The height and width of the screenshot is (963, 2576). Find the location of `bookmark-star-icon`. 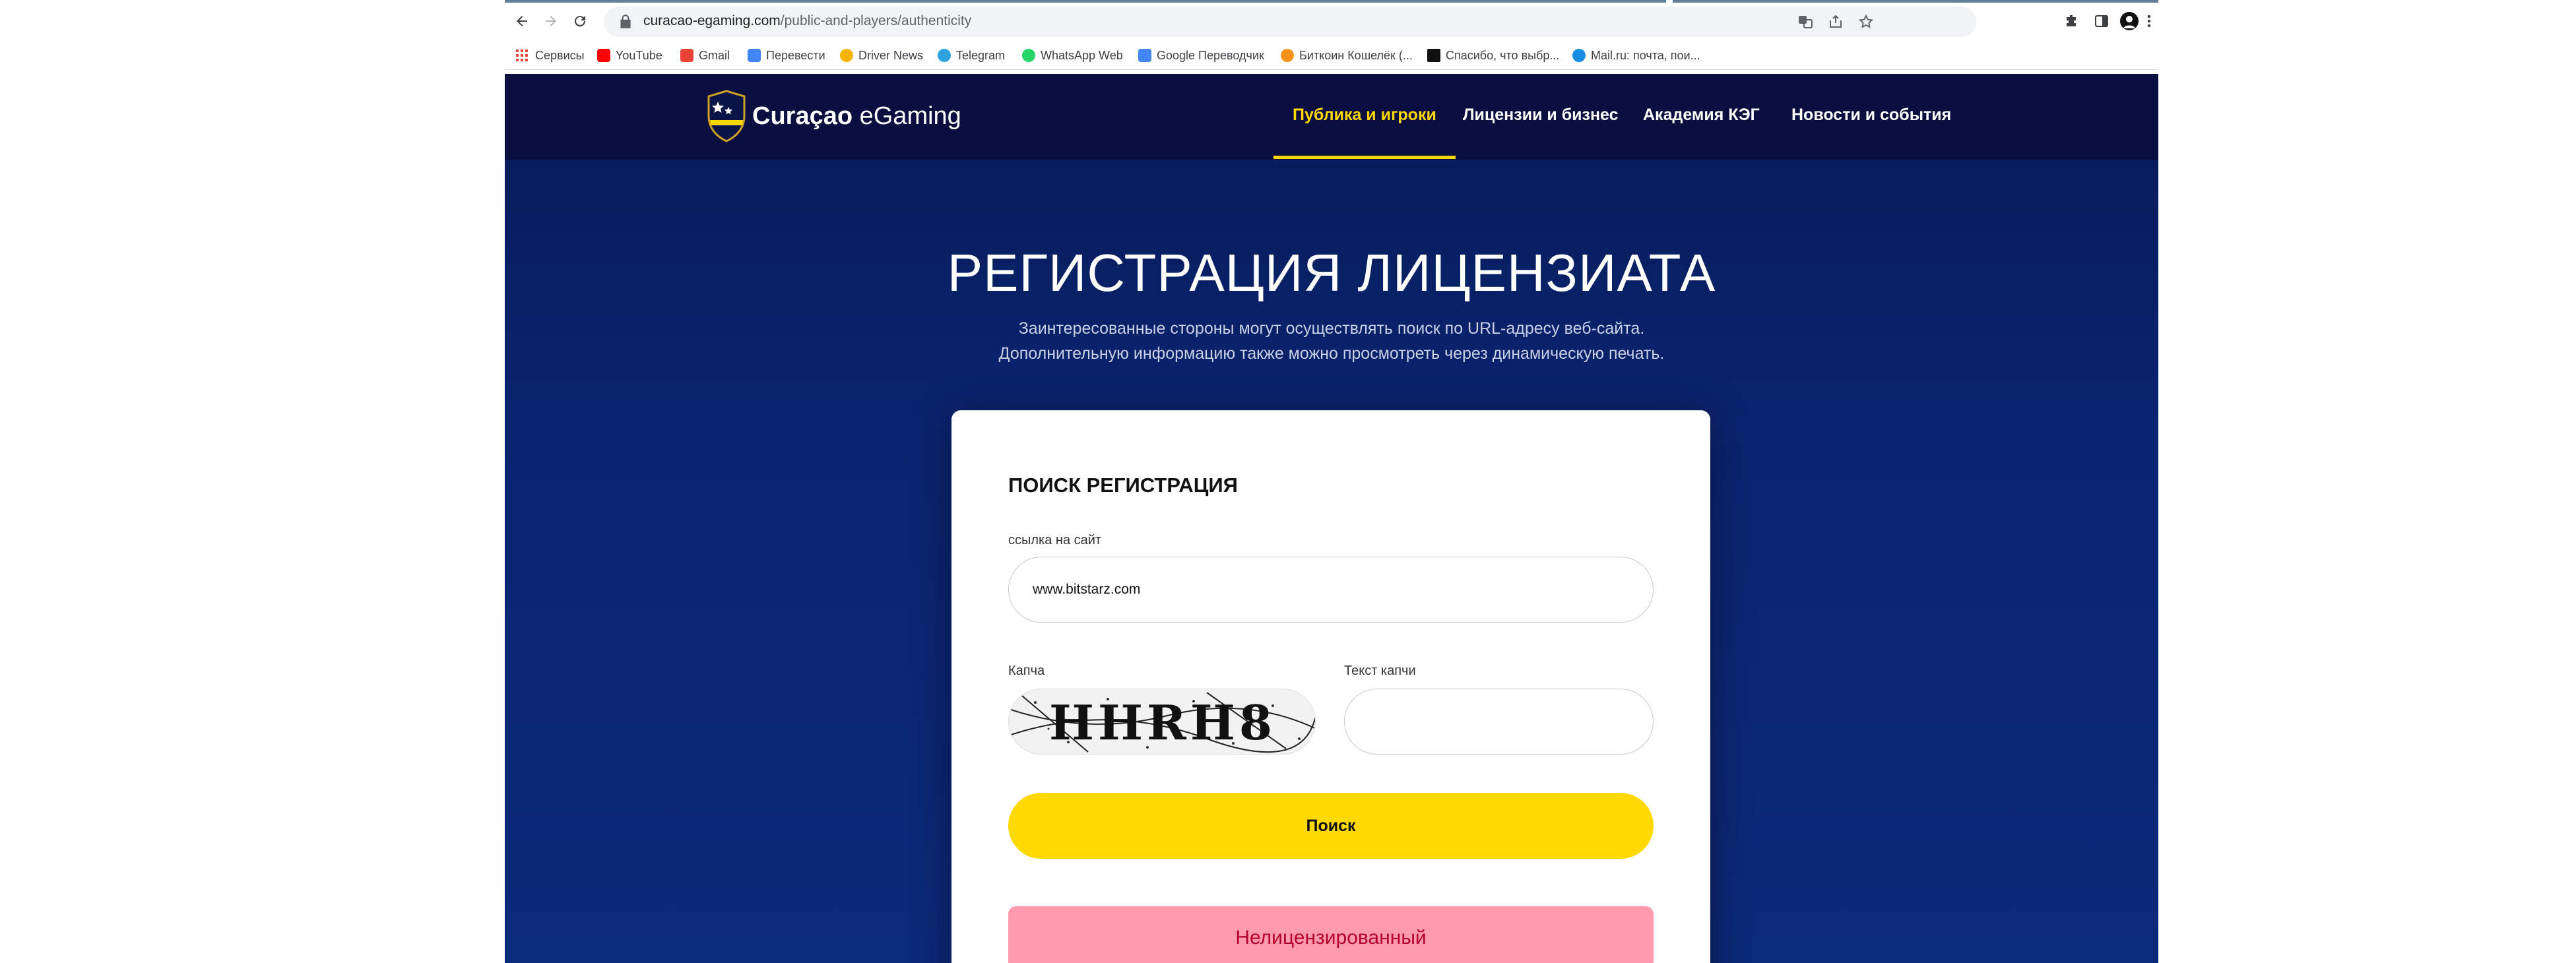

bookmark-star-icon is located at coordinates (1866, 22).